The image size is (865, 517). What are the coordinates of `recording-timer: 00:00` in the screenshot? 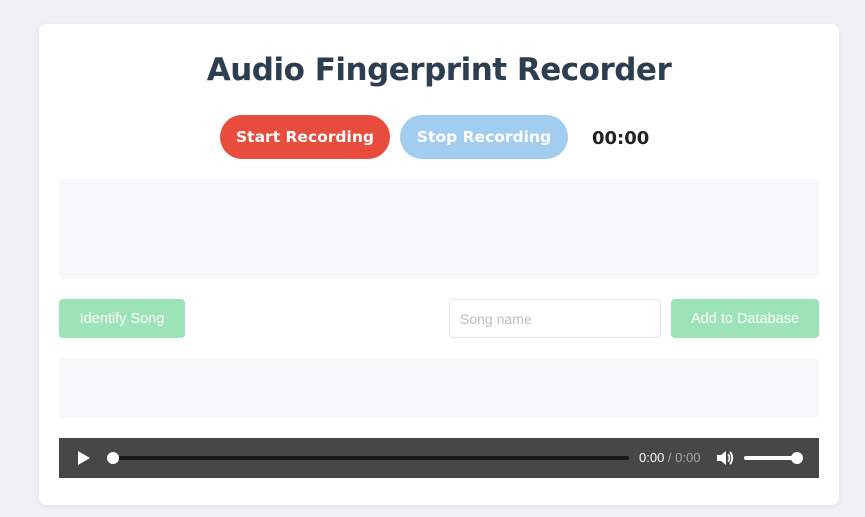 It's located at (621, 138).